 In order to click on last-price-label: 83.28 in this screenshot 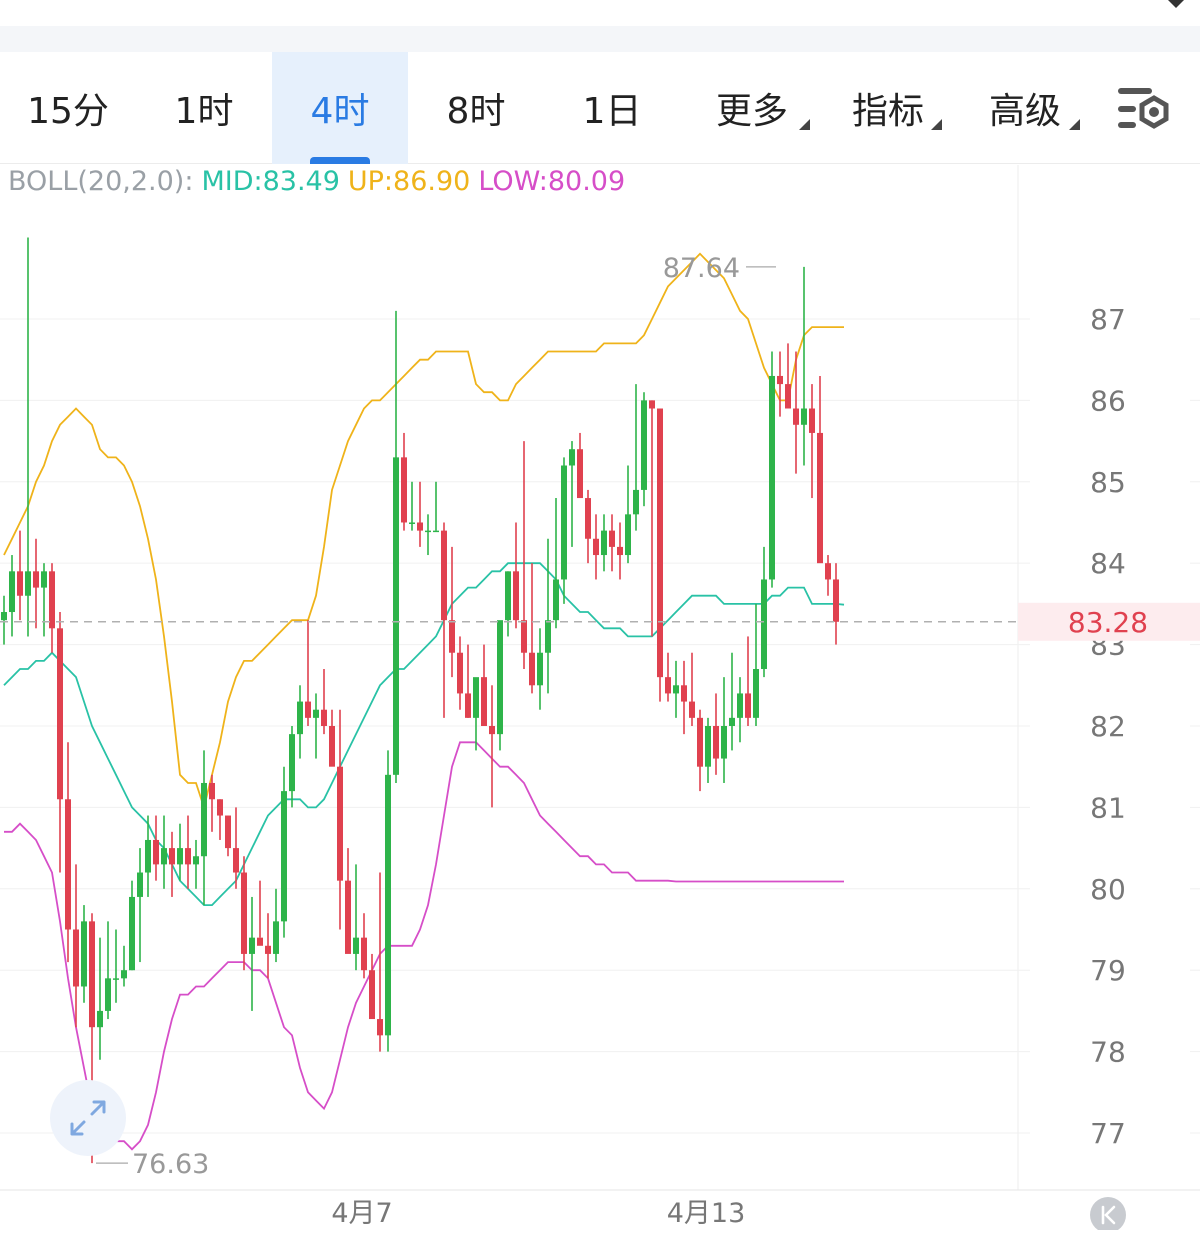, I will do `click(1108, 622)`.